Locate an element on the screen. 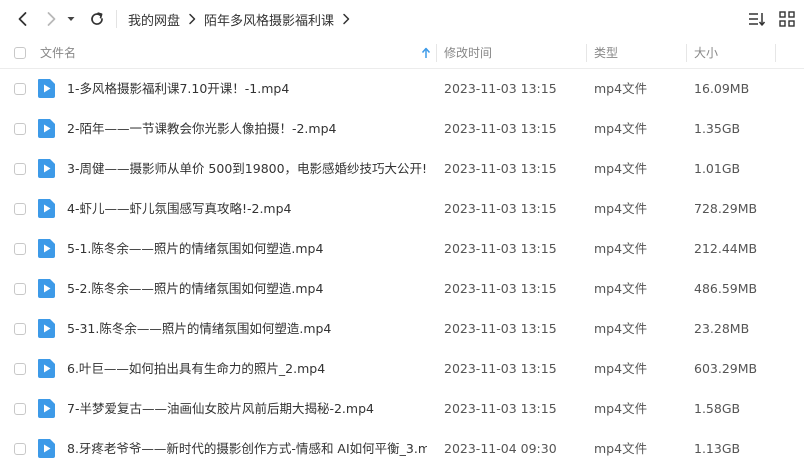  breadcrumb-root: 我的网盘 is located at coordinates (154, 19).